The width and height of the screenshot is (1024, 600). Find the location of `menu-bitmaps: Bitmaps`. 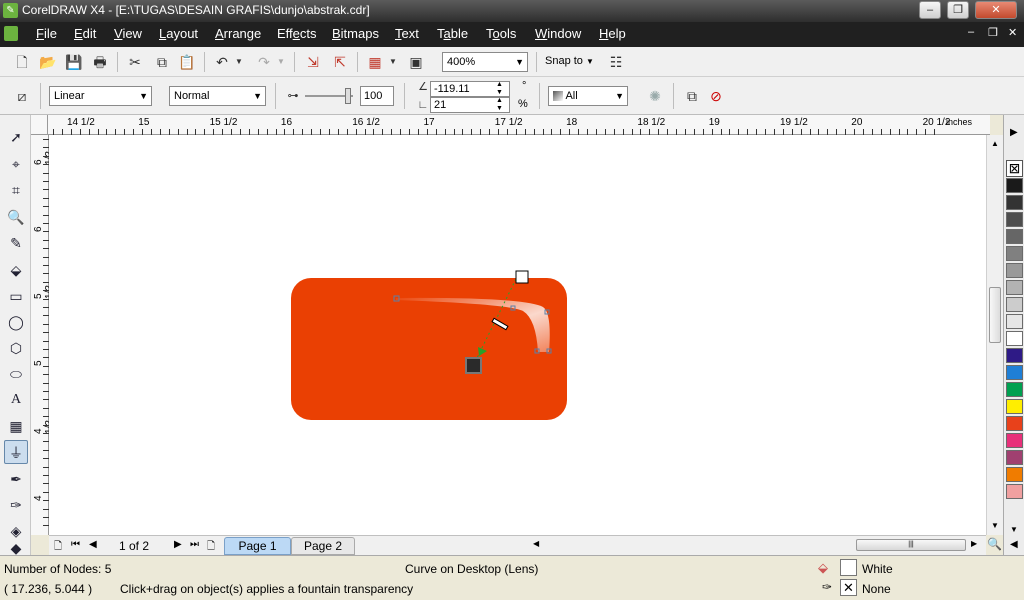

menu-bitmaps: Bitmaps is located at coordinates (355, 33).